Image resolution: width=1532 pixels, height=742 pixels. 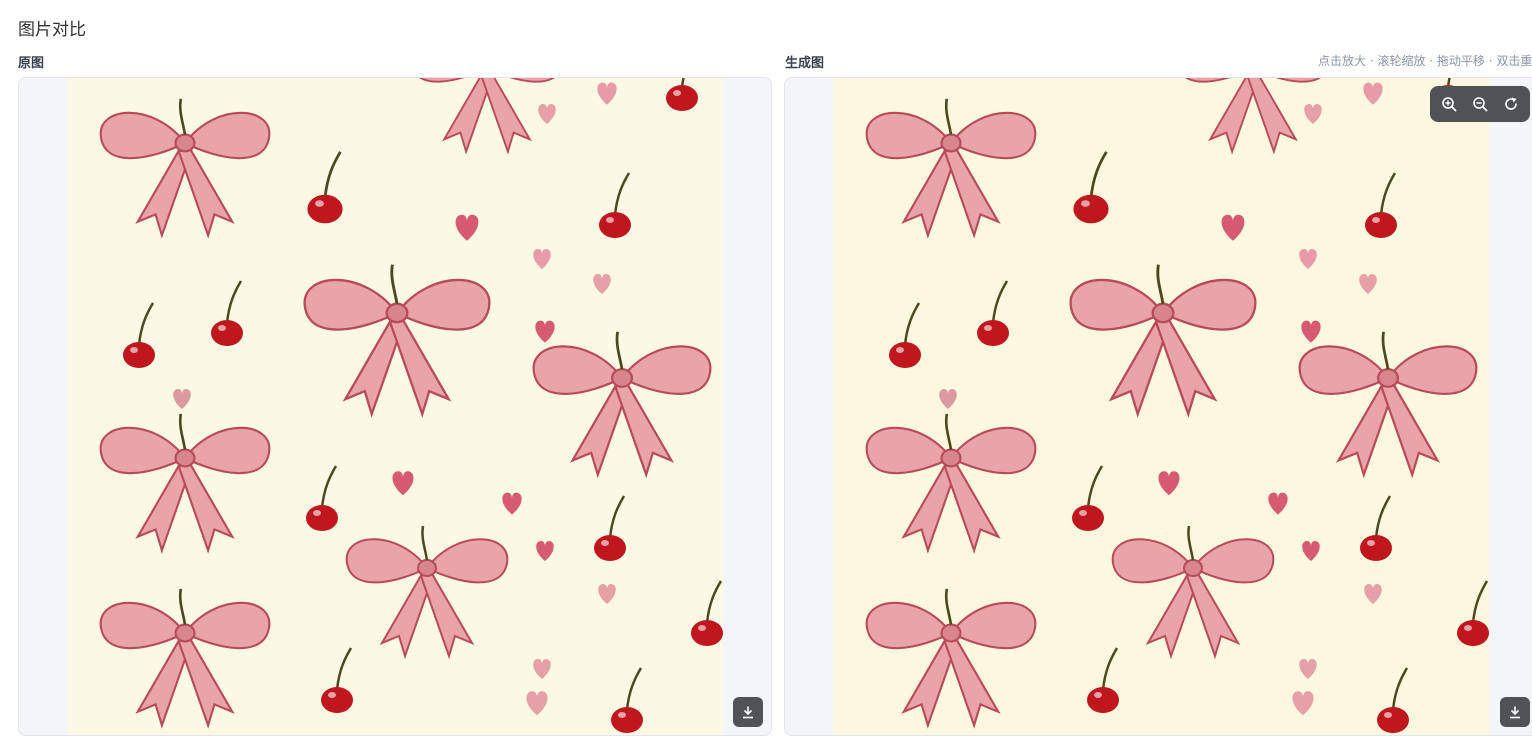 I want to click on viewer-hint: 点击放大 · 滚轮缩放 · 拖动平移 · 双击重置, so click(x=1425, y=61).